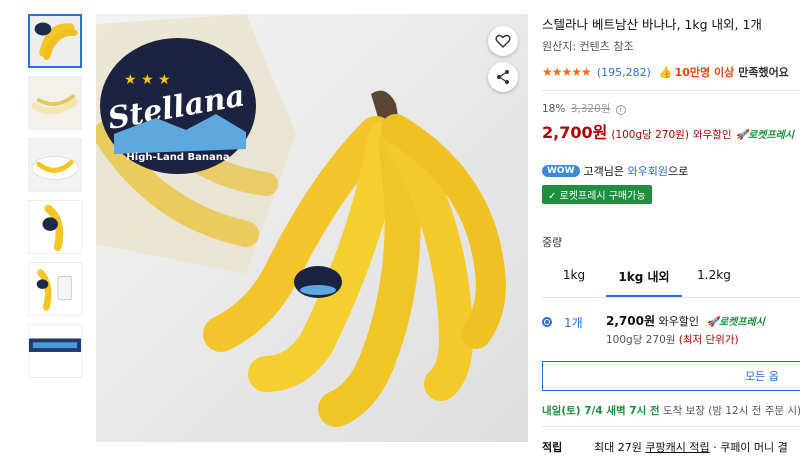 The width and height of the screenshot is (800, 464). What do you see at coordinates (741, 322) in the screenshot?
I see `option-rocket-label: 로켓프레시` at bounding box center [741, 322].